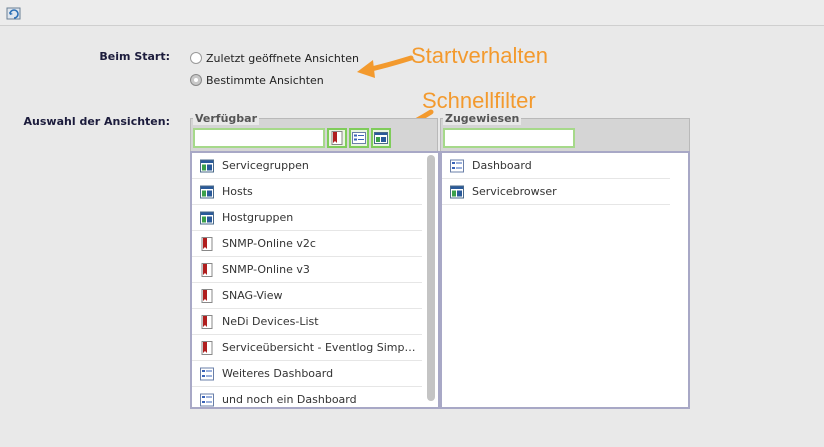 The image size is (824, 447). I want to click on available-list-item-label: und noch ein Dashboard, so click(289, 399).